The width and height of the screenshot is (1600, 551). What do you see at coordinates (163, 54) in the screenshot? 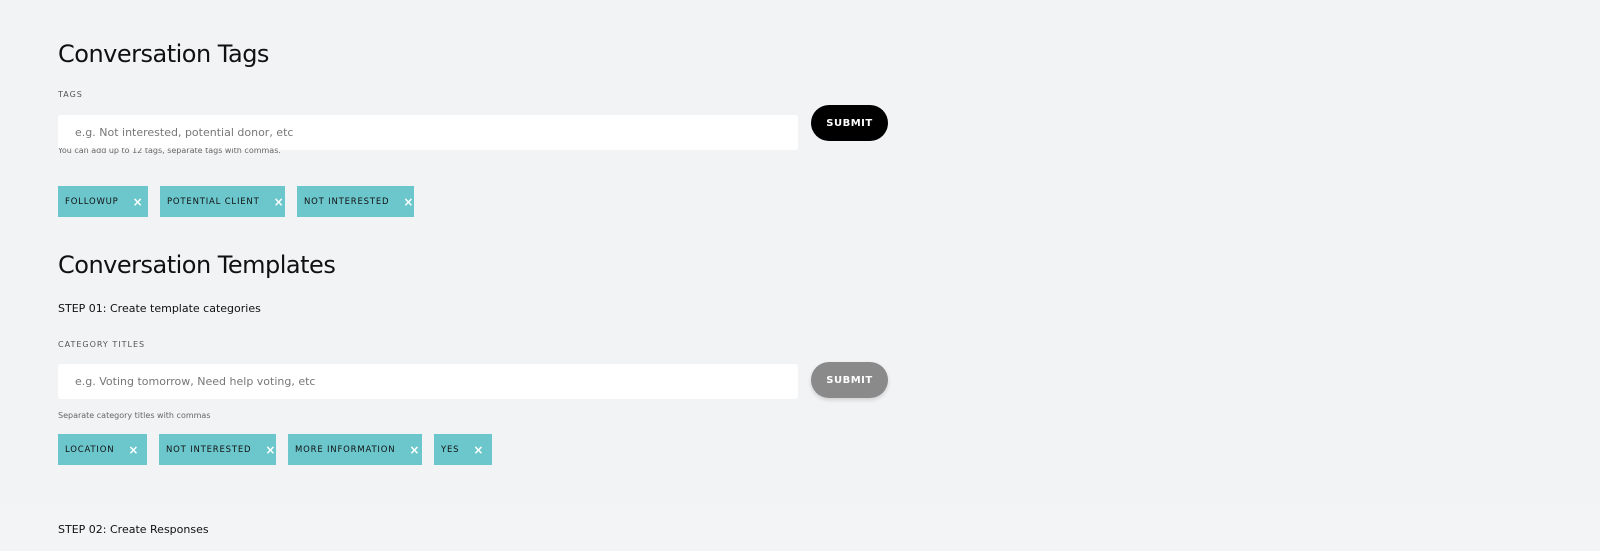
I see `tags-section-title: Conversation Tags` at bounding box center [163, 54].